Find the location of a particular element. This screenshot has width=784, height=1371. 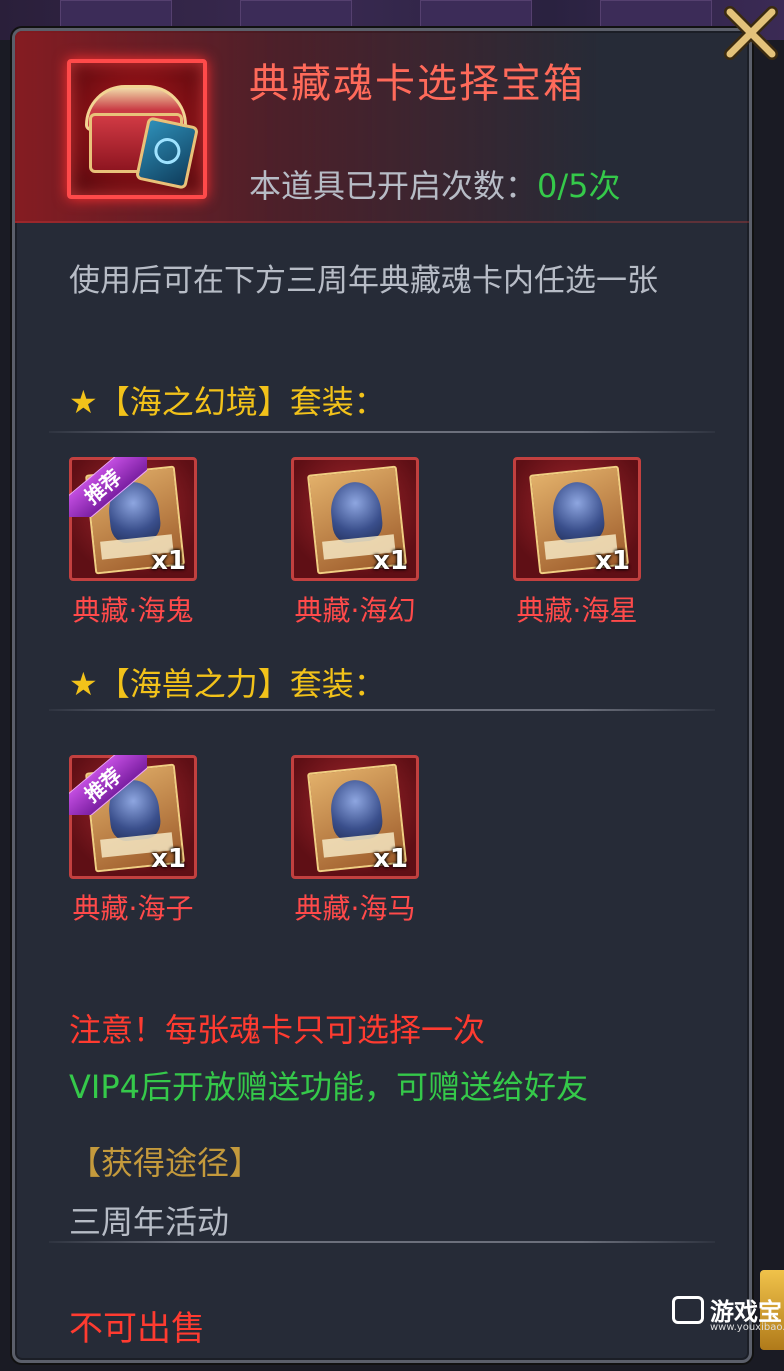

open-count-value: 0/5次 is located at coordinates (579, 186).